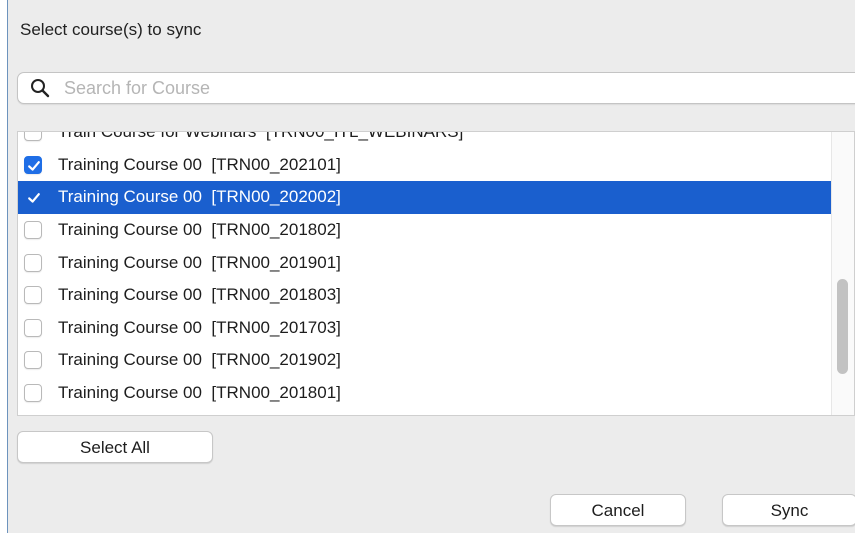 The image size is (855, 533). Describe the element at coordinates (788, 510) in the screenshot. I see `sync-button: Sync` at that location.